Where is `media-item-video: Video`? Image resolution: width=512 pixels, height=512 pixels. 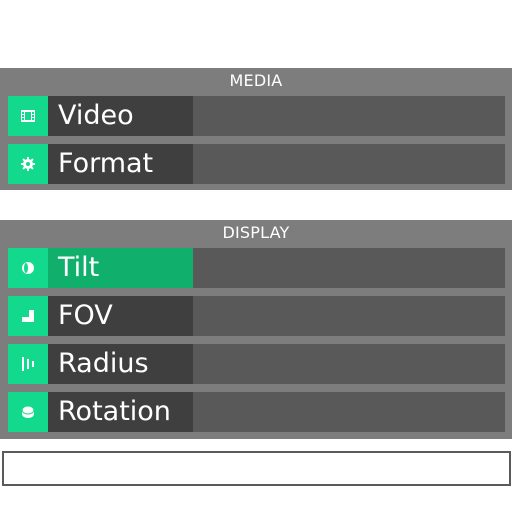 media-item-video: Video is located at coordinates (256, 116).